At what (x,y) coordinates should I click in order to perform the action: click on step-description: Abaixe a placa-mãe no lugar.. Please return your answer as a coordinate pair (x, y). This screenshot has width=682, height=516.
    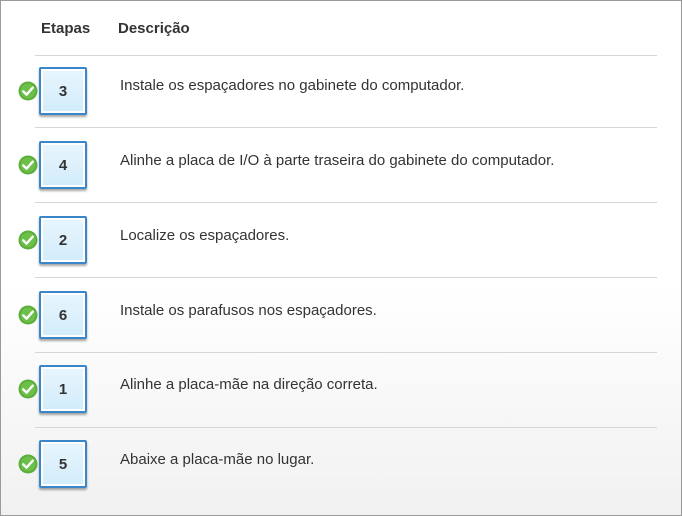
    Looking at the image, I should click on (217, 459).